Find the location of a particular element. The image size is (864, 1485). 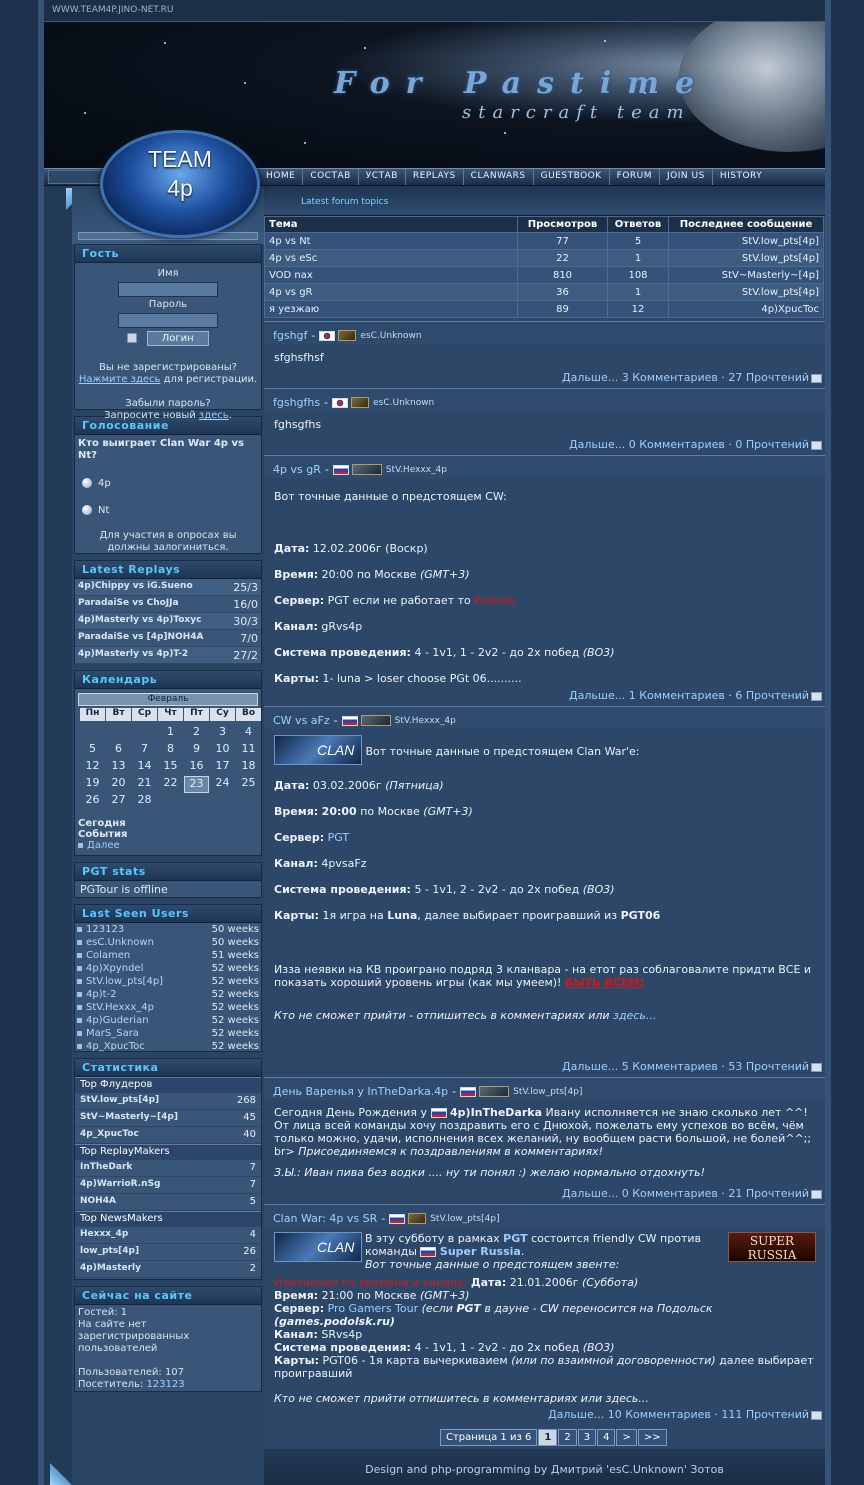

calendar-day: 15 is located at coordinates (170, 767).